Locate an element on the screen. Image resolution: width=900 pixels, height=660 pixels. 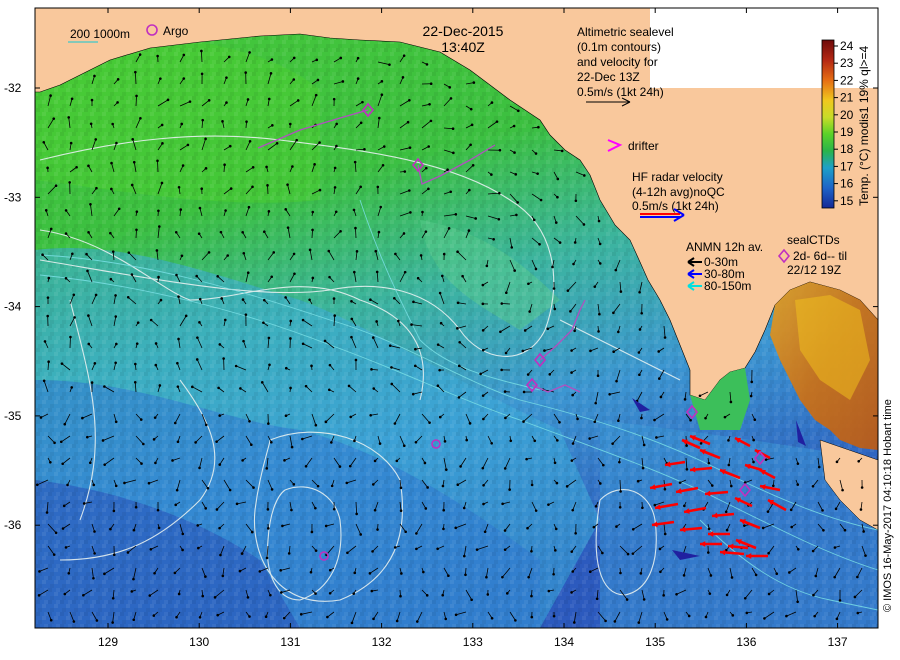
anmn-title: ANMN 12h av. is located at coordinates (724, 247).